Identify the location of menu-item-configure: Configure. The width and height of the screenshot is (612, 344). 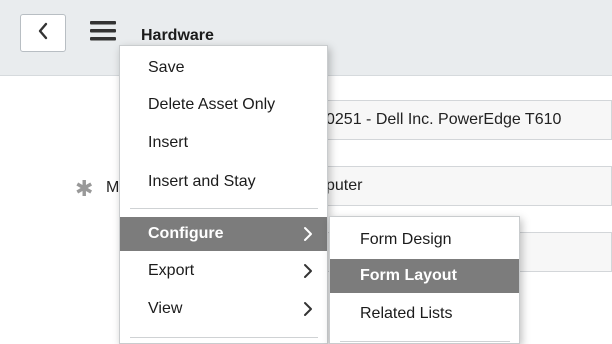
(223, 234).